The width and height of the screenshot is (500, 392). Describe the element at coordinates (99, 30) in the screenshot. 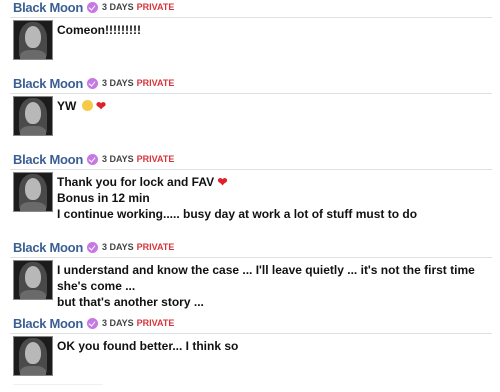

I see `message-line: Comeon!!!!!!!!!` at that location.